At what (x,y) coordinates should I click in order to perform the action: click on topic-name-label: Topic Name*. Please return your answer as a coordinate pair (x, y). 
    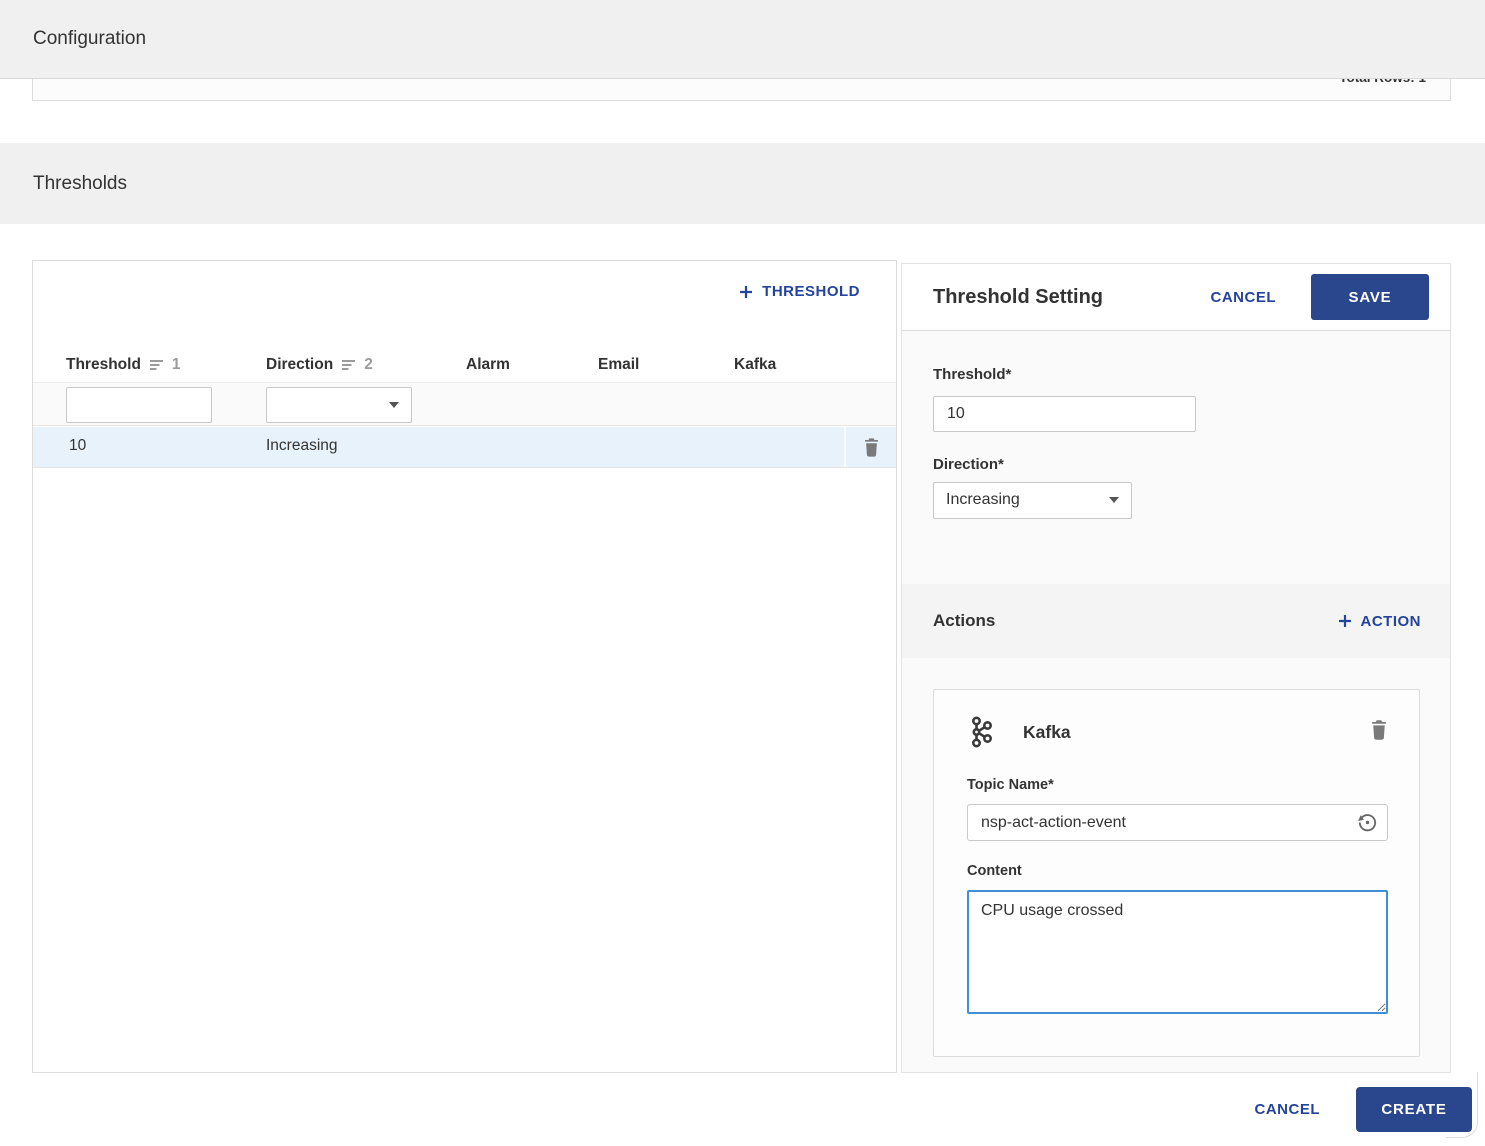
    Looking at the image, I should click on (1010, 785).